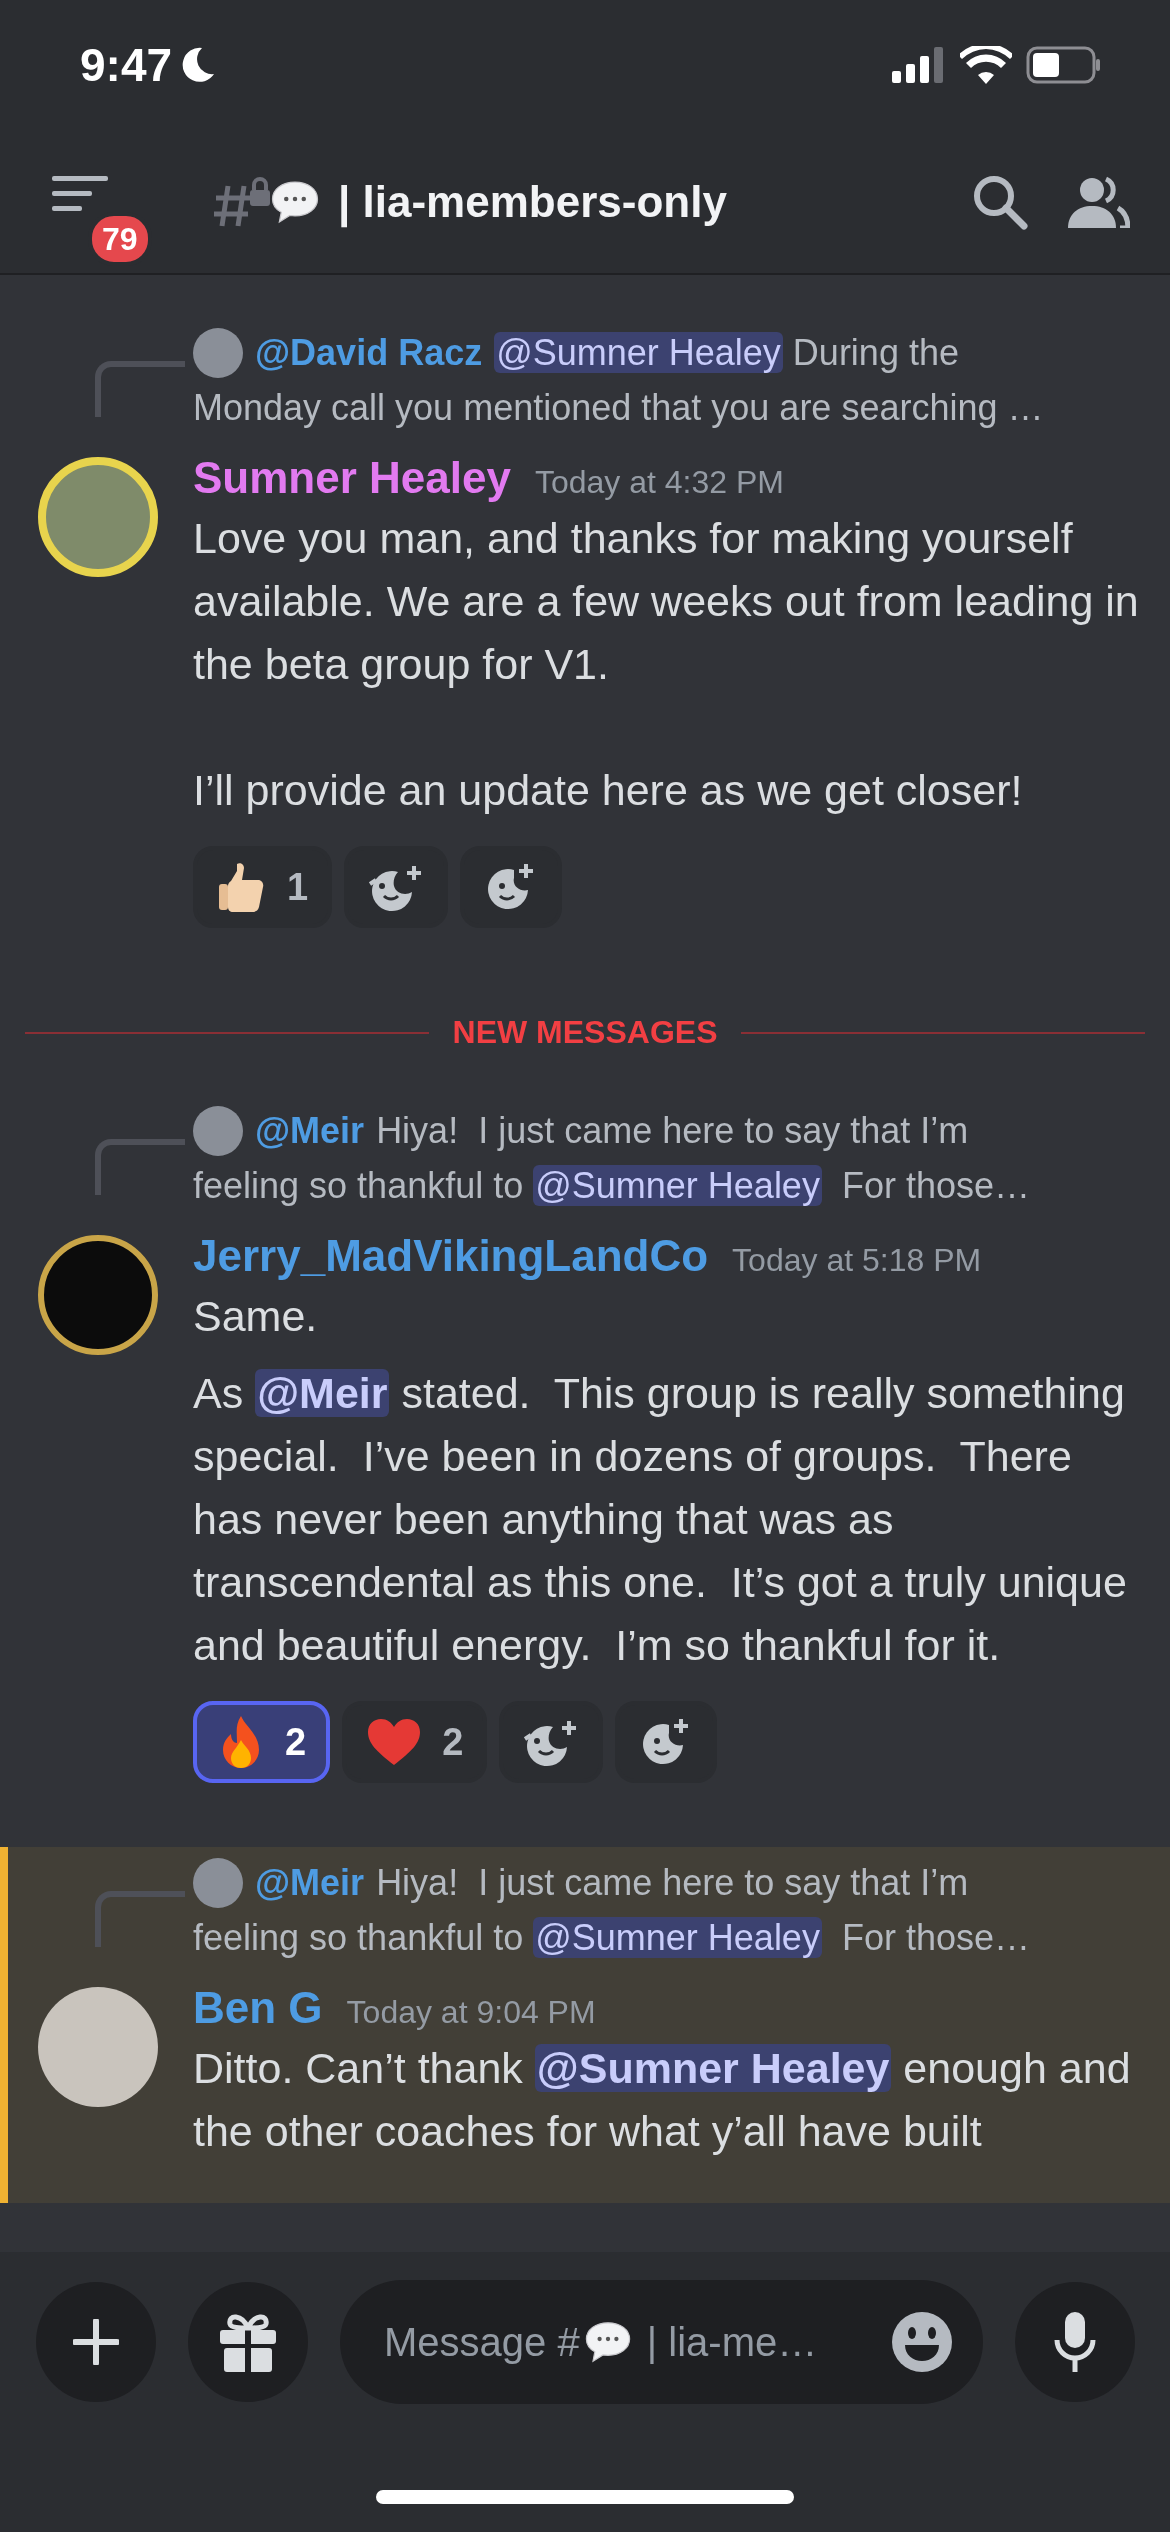 The height and width of the screenshot is (2532, 1170). I want to click on microphone-icon, so click(1075, 2342).